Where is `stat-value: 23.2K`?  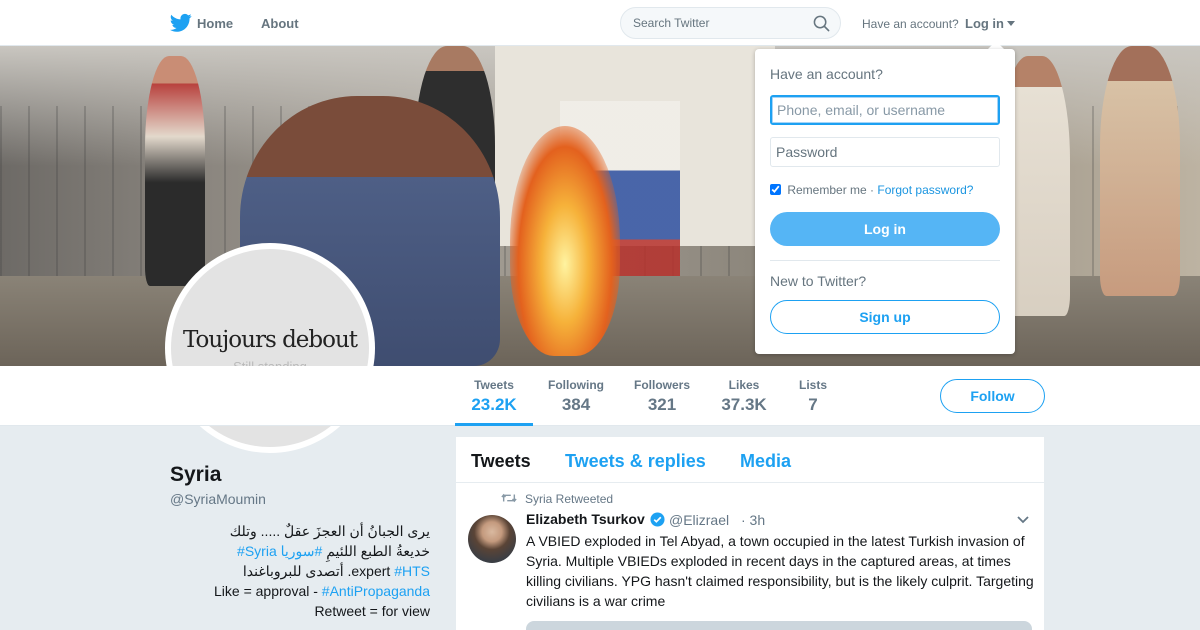
stat-value: 23.2K is located at coordinates (494, 404).